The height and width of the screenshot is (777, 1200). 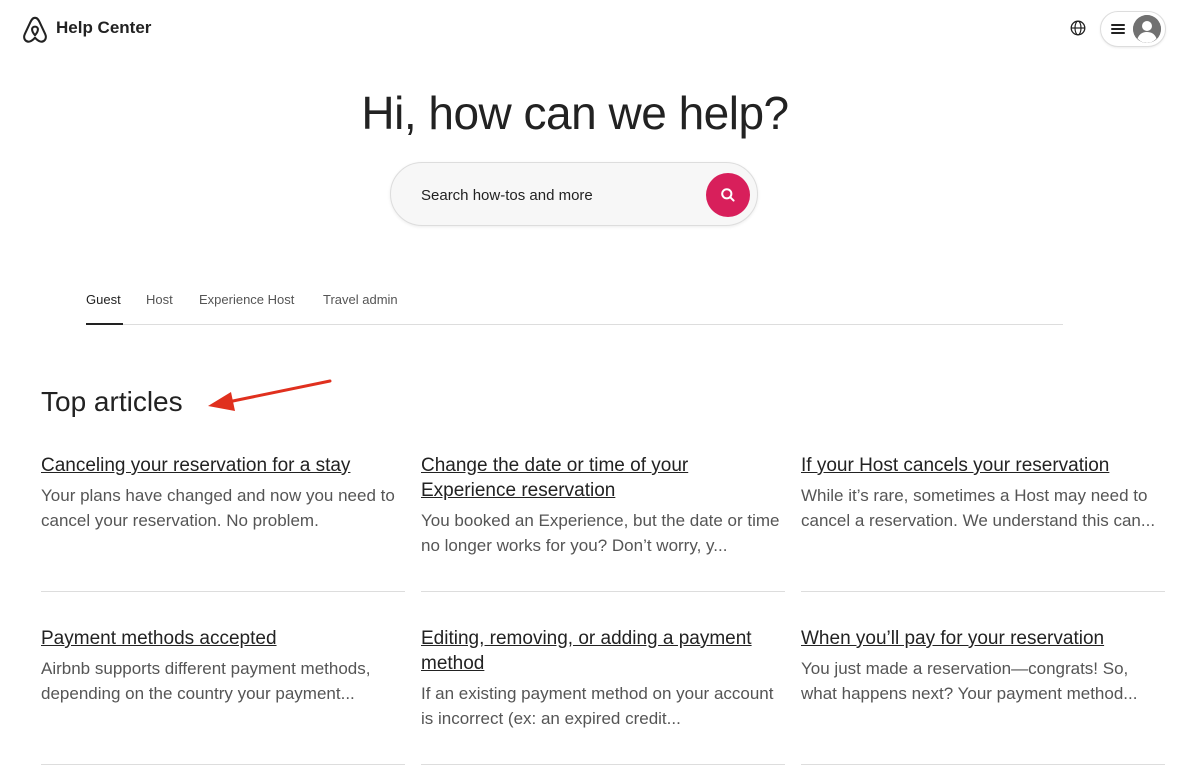 I want to click on user-avatar-icon, so click(x=1147, y=29).